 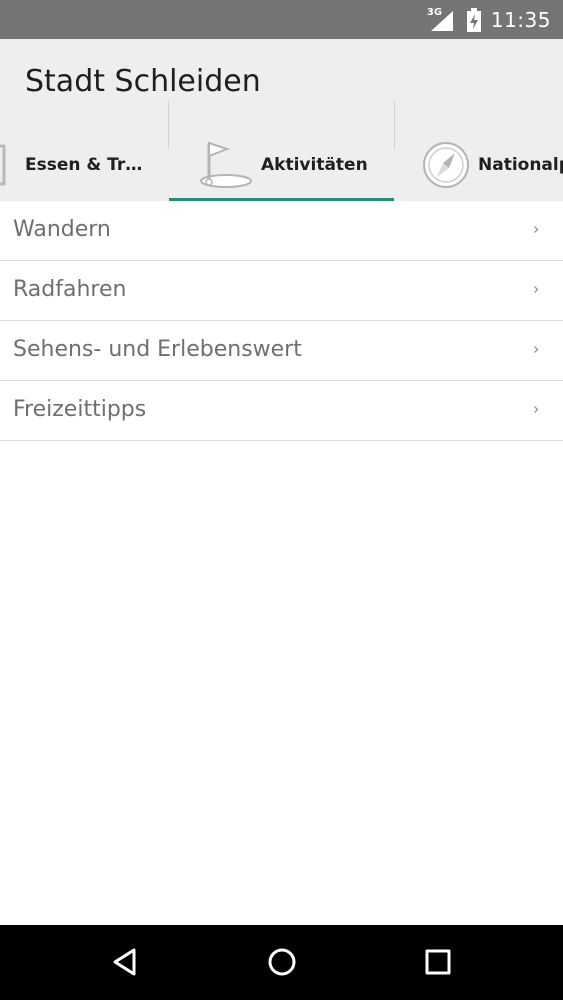 I want to click on page-title: Stadt Schleiden, so click(x=143, y=81).